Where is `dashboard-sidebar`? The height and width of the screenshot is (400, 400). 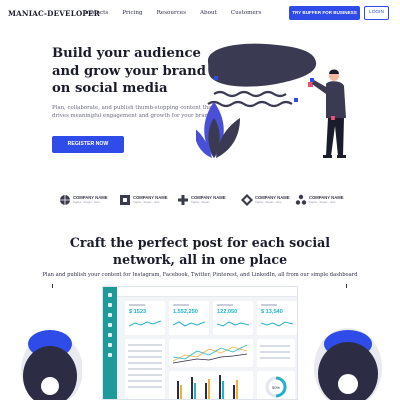
dashboard-sidebar is located at coordinates (110, 343).